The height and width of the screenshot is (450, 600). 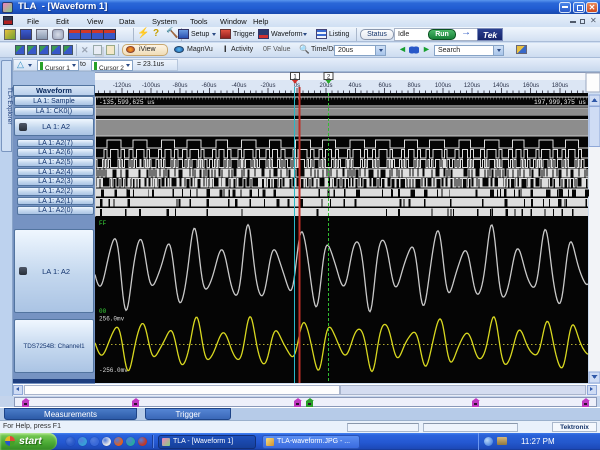 What do you see at coordinates (413, 86) in the screenshot?
I see `svg-text: 80us` at bounding box center [413, 86].